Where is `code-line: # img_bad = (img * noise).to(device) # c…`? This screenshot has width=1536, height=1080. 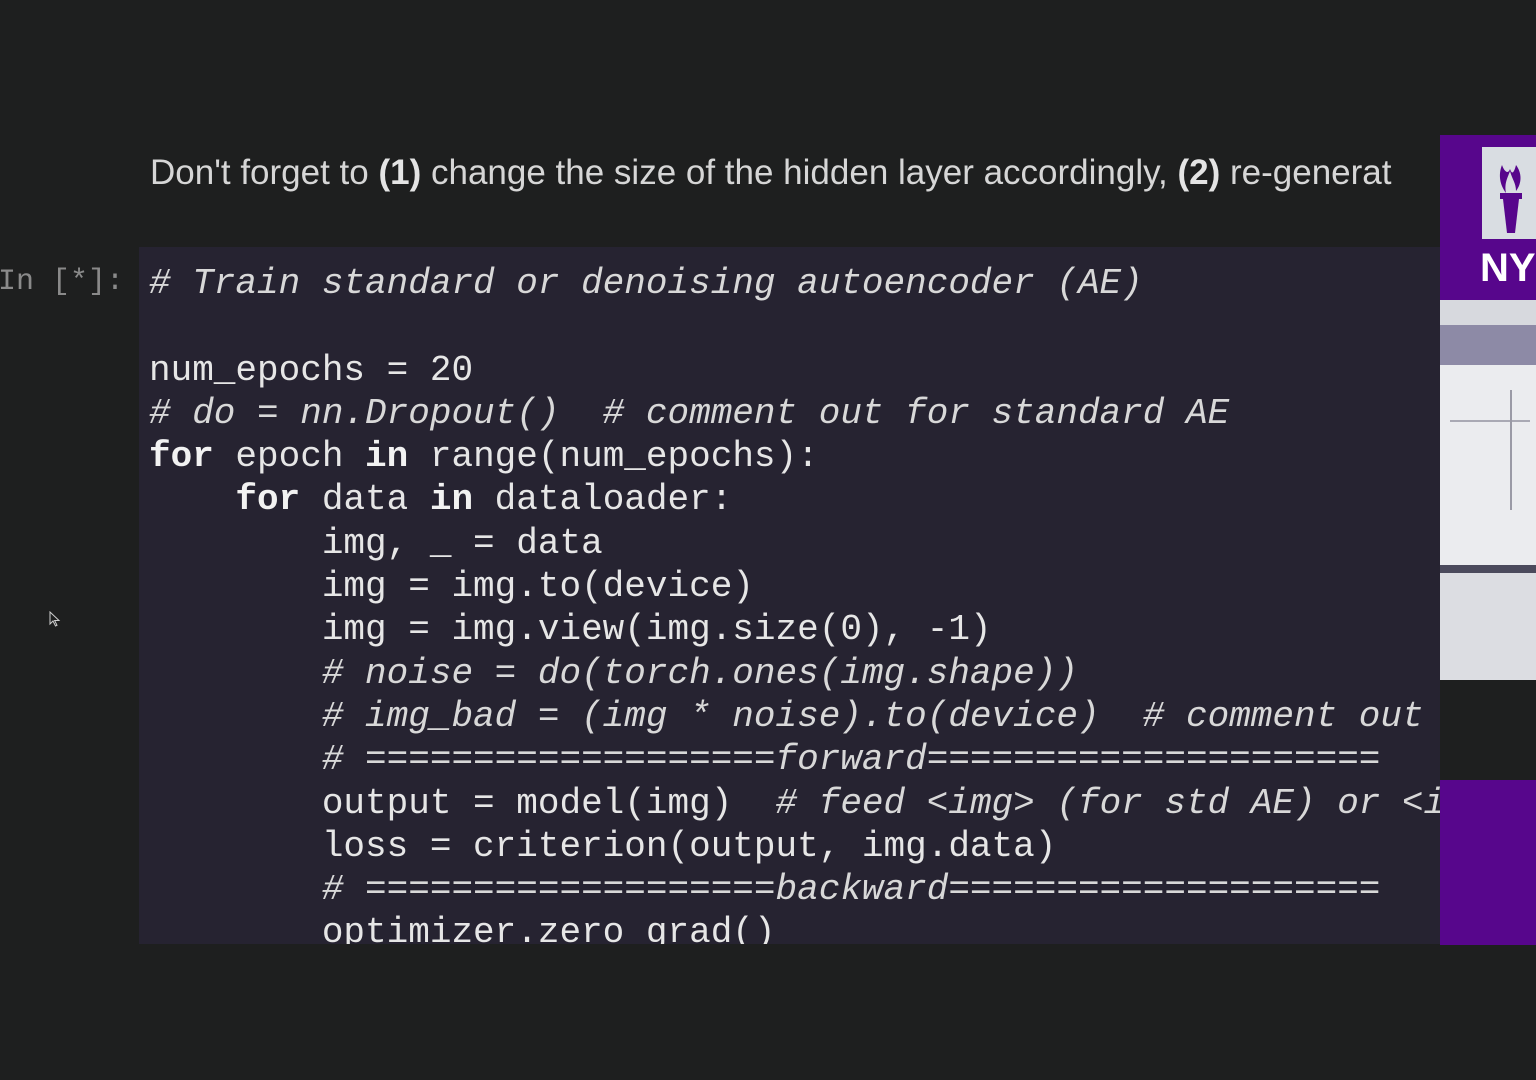 code-line: # img_bad = (img * noise).to(device) # c… is located at coordinates (872, 716).